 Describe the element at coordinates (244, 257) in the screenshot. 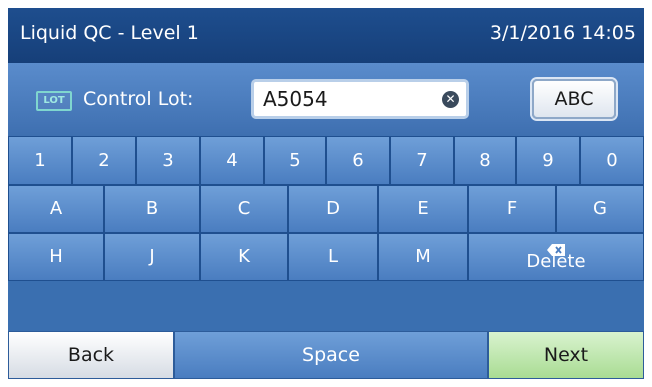

I see `key-k: K` at that location.